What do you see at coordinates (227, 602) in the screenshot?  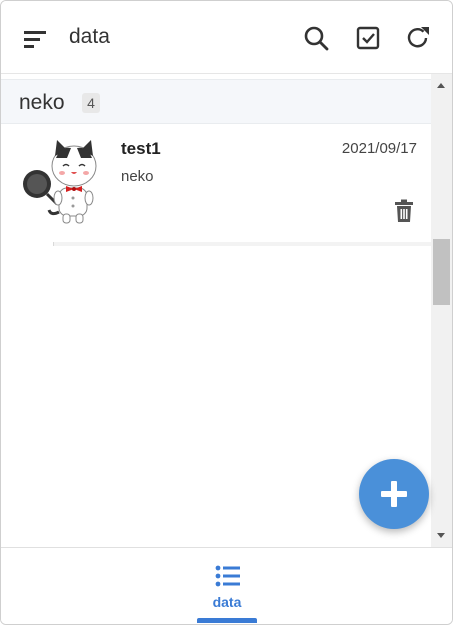 I see `nav-item-label: data` at bounding box center [227, 602].